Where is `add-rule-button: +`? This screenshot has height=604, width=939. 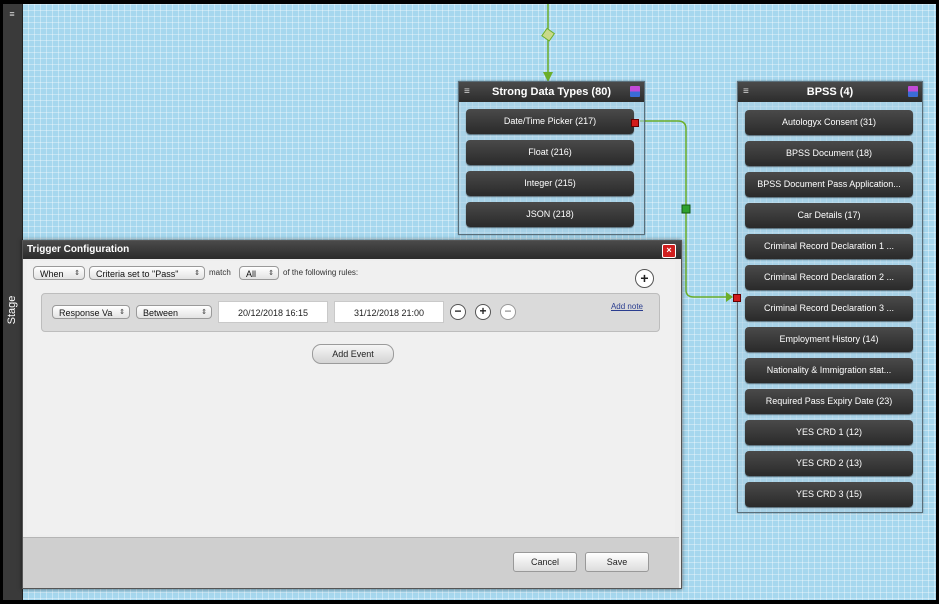 add-rule-button: + is located at coordinates (644, 278).